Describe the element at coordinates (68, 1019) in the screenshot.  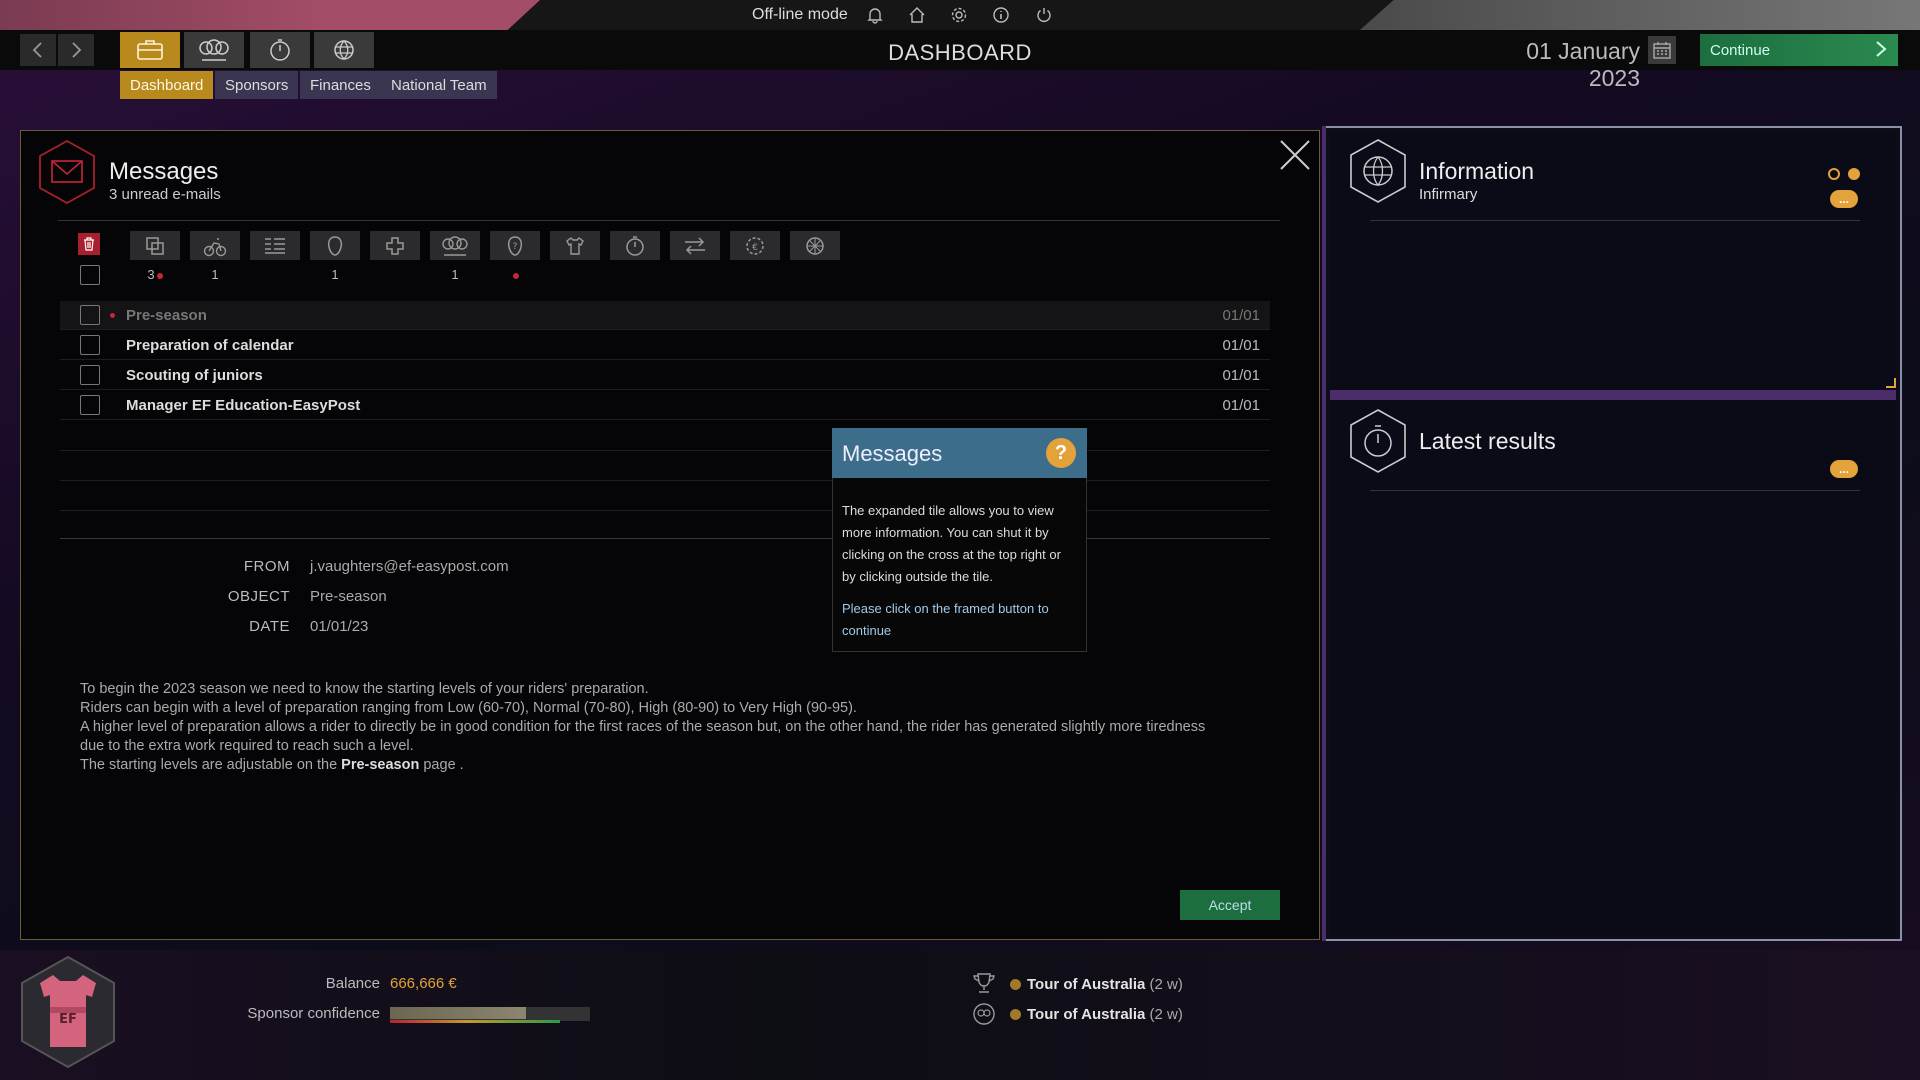
I see `svg-text: EF` at that location.